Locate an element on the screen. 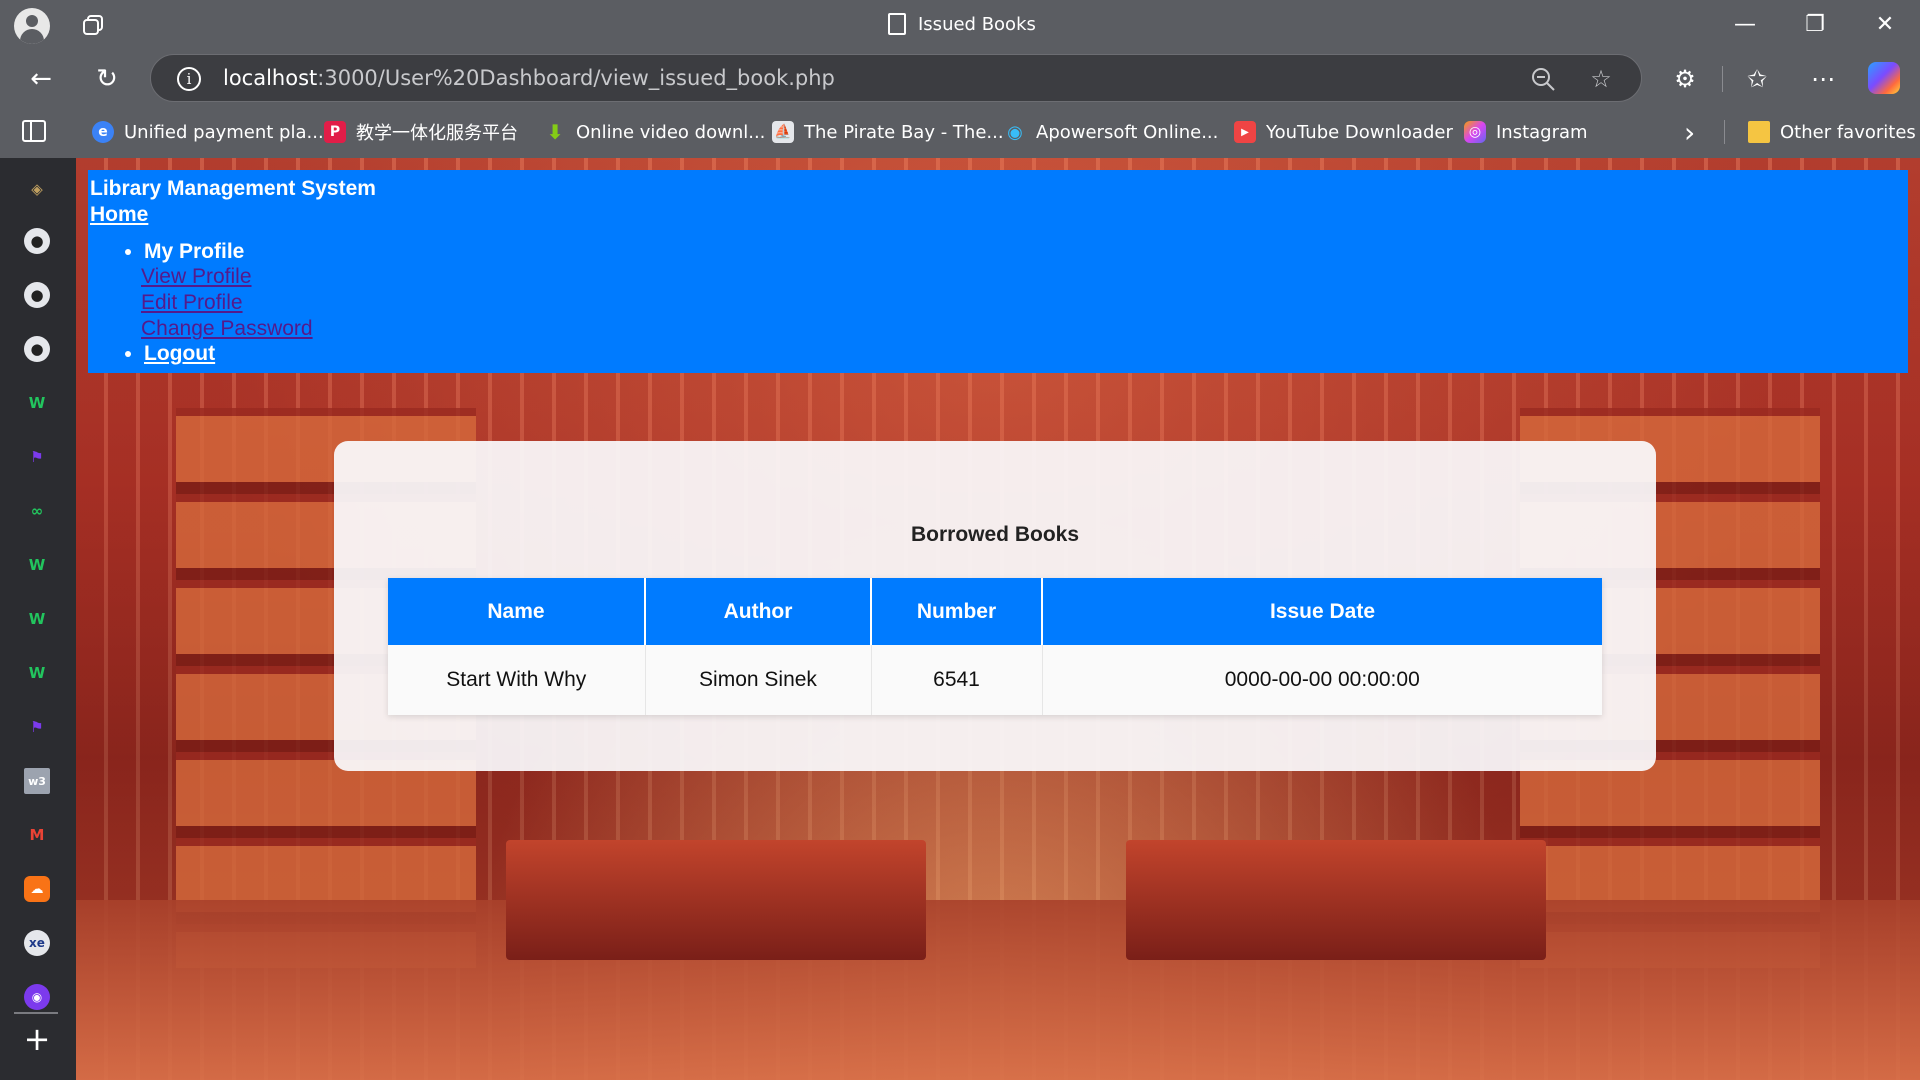 The height and width of the screenshot is (1080, 1920). column-header-author: Author is located at coordinates (758, 611).